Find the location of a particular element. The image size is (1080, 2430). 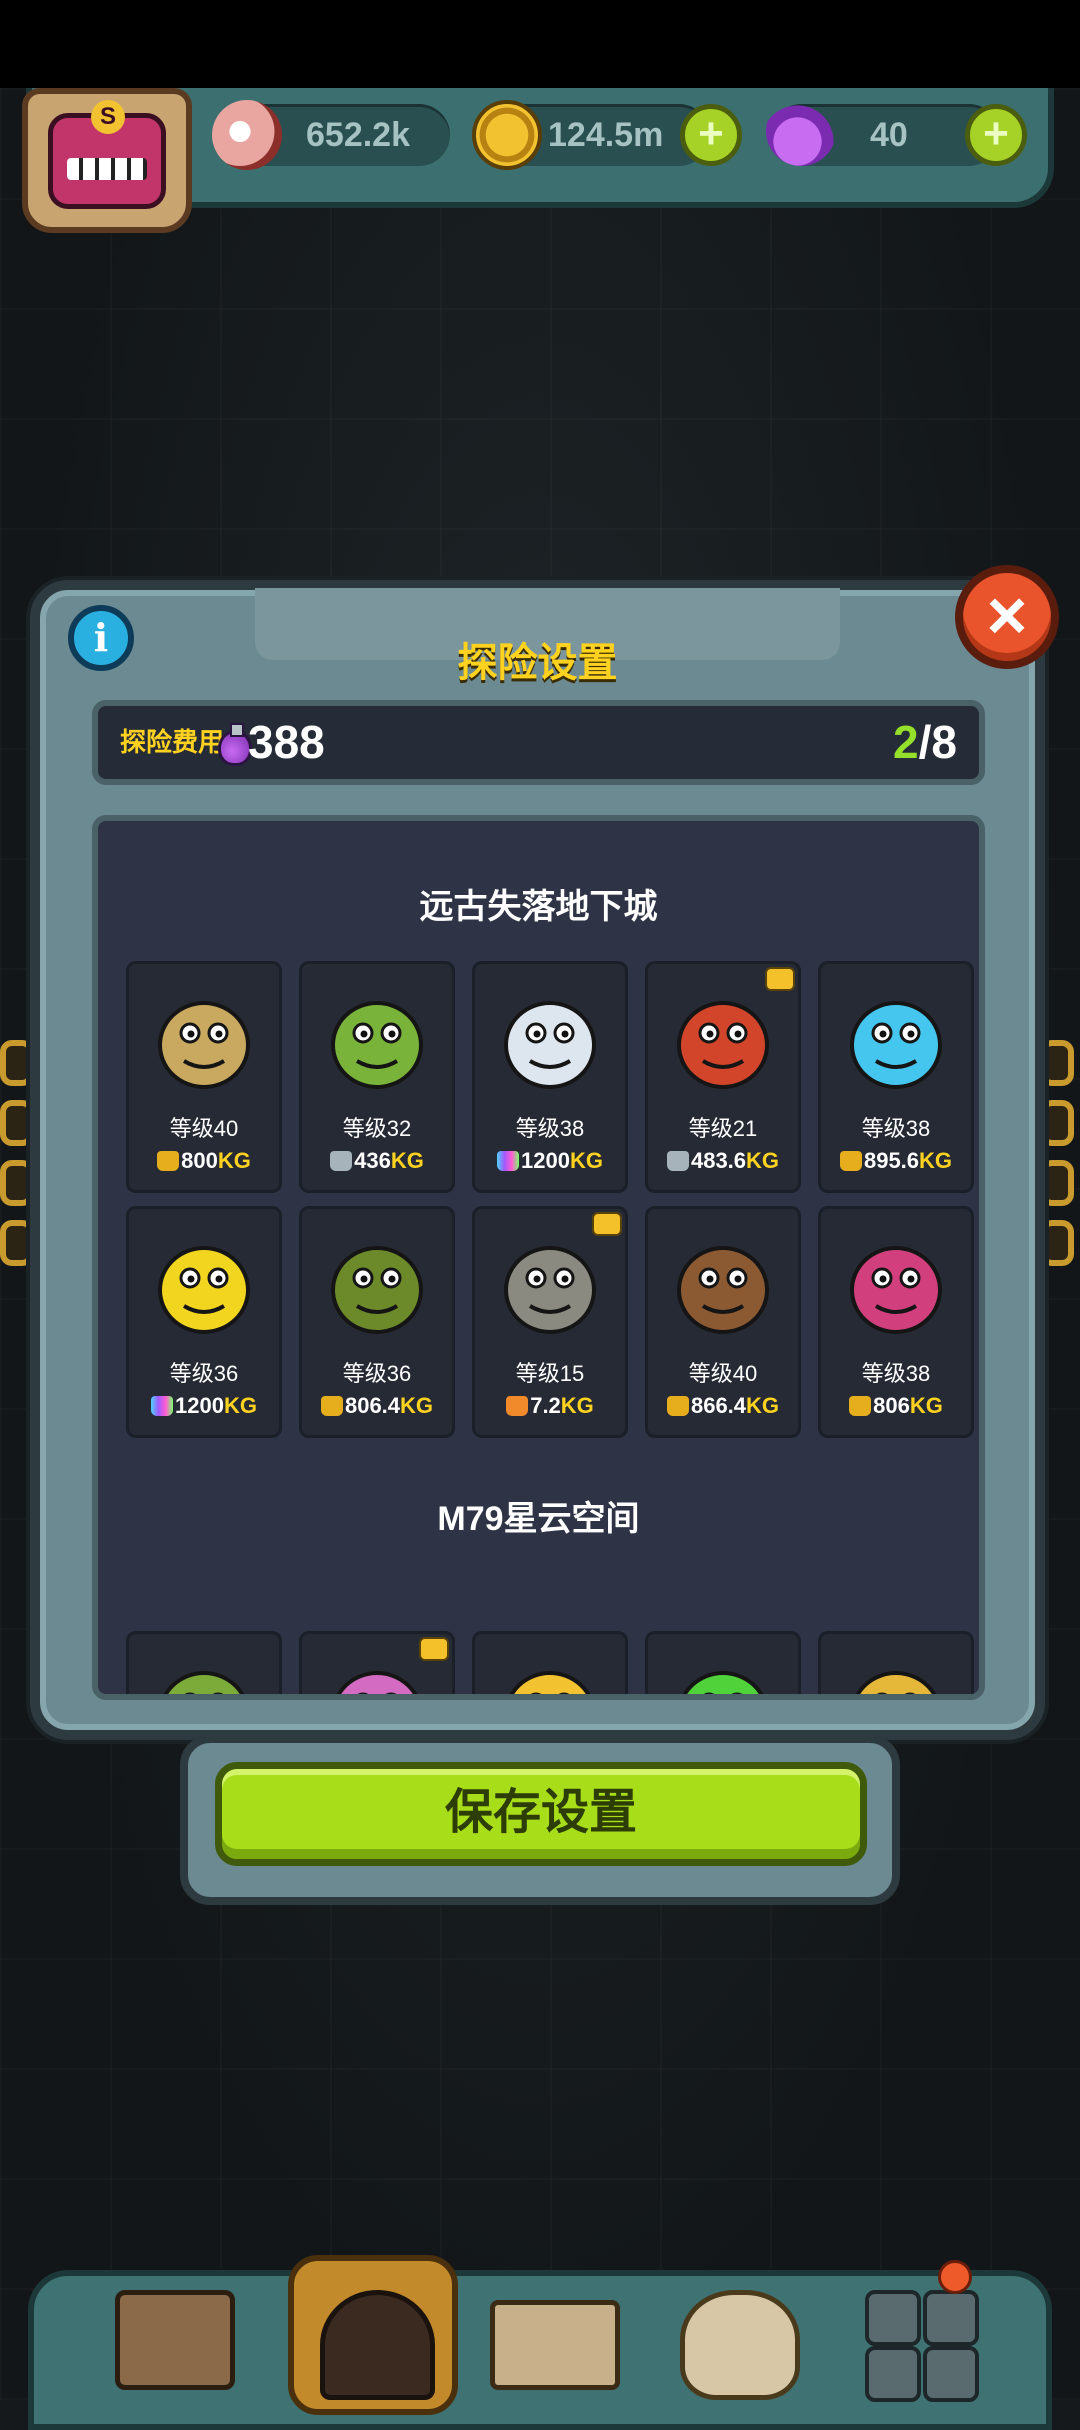

croc-flower-icon is located at coordinates (896, 1282).